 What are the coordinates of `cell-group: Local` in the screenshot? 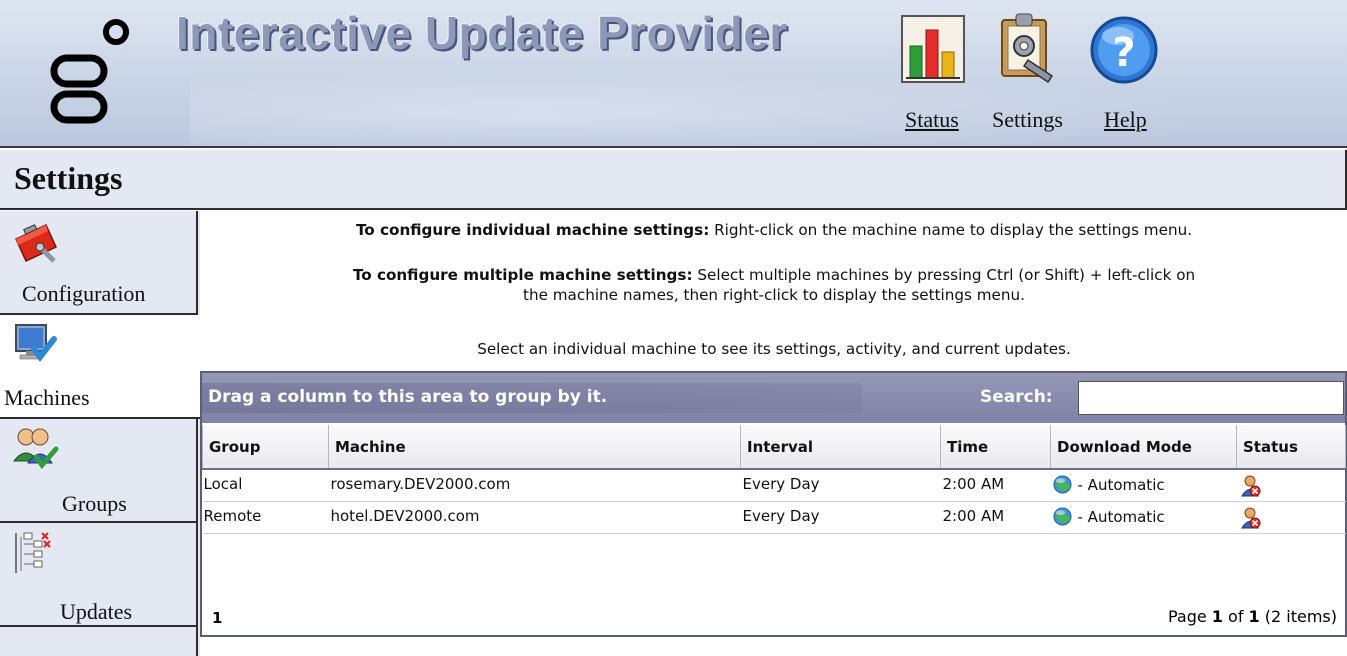 It's located at (265, 485).